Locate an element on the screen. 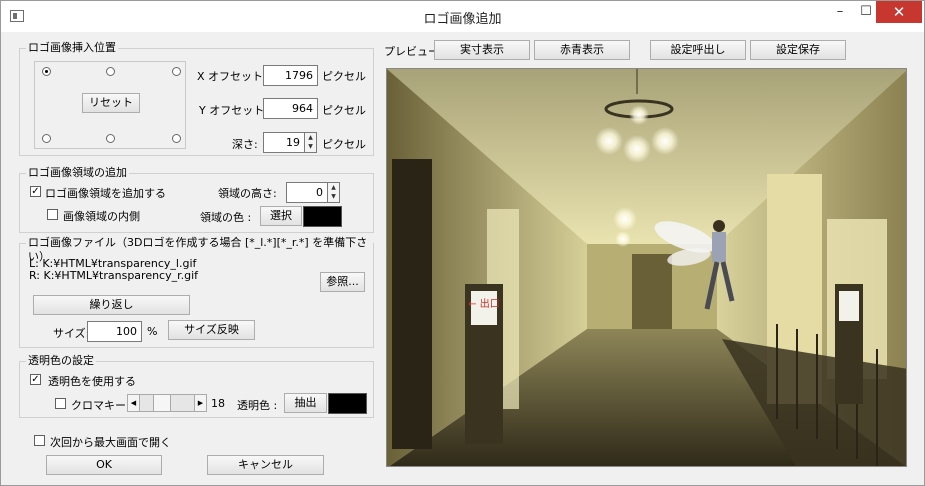 This screenshot has width=925, height=486. anchor-top-center-radio is located at coordinates (110, 71).